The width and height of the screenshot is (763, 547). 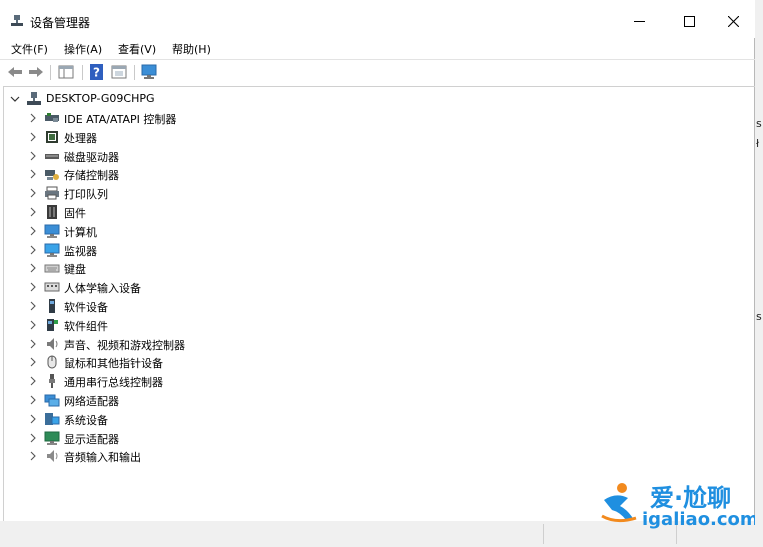 I want to click on tree-item: 磁盘驱动器, so click(x=374, y=156).